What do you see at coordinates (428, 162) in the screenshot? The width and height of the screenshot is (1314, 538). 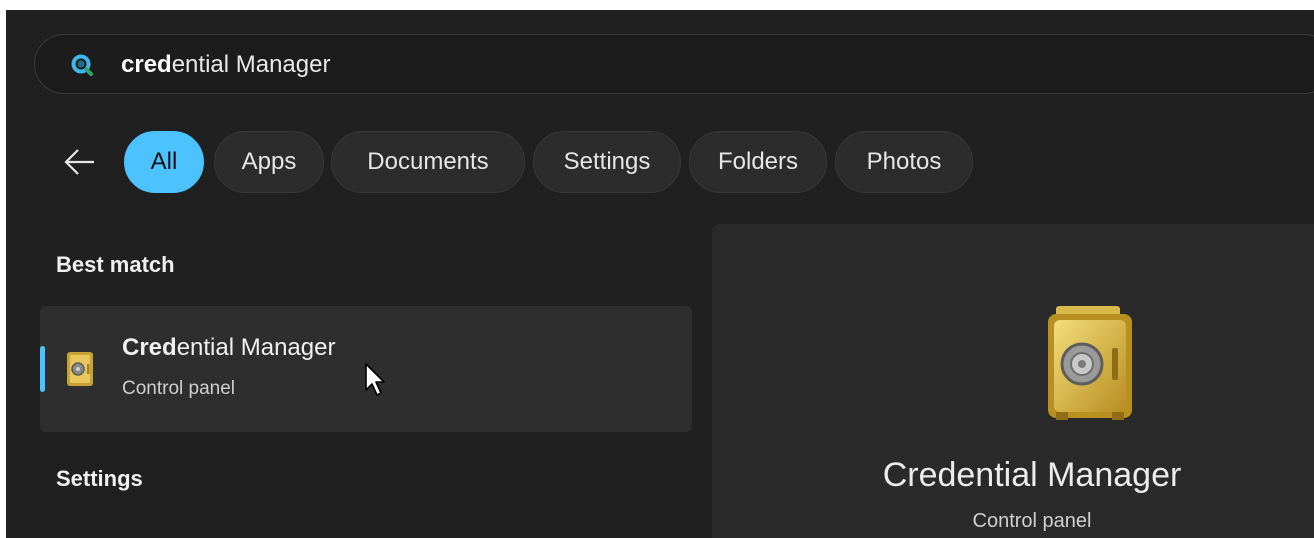 I see `filter-documents: Documents` at bounding box center [428, 162].